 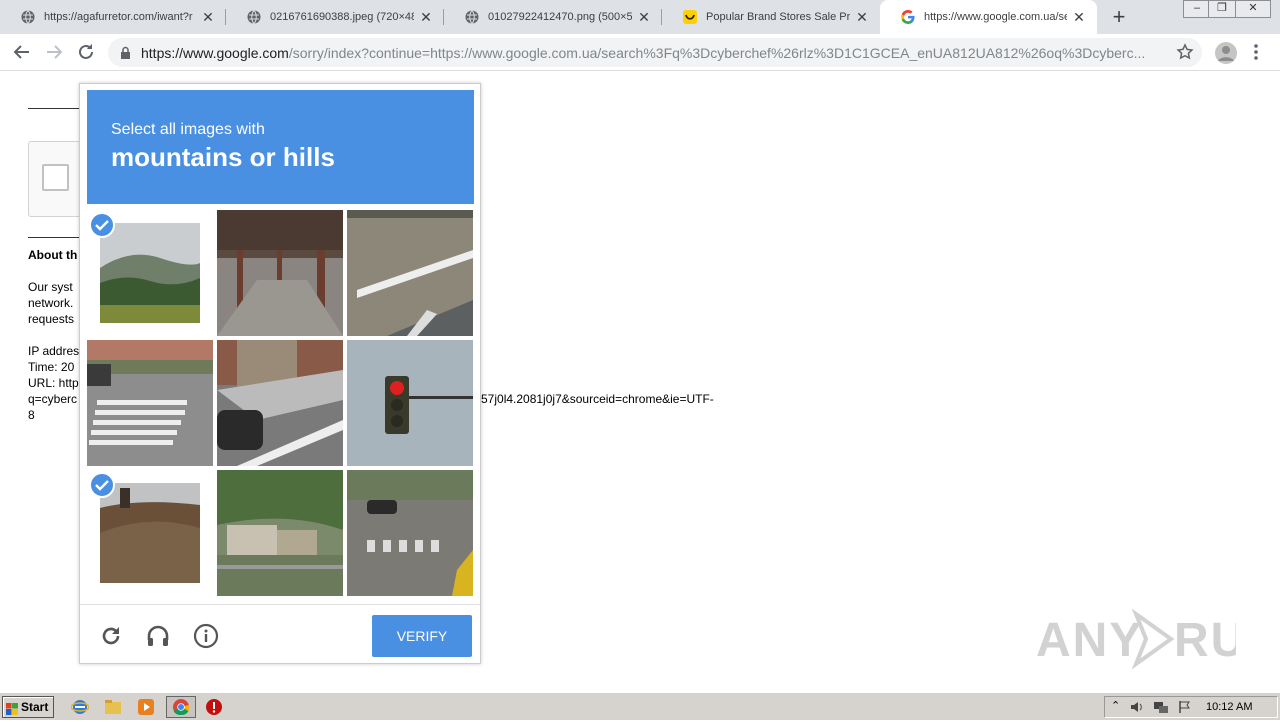 What do you see at coordinates (51, 367) in the screenshot?
I see `info-line-time: Time: 20` at bounding box center [51, 367].